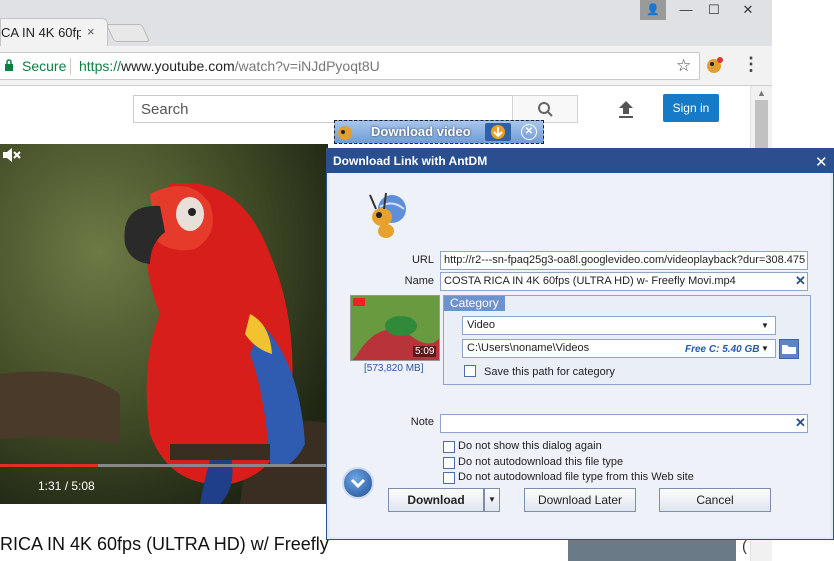 The width and height of the screenshot is (834, 561). Describe the element at coordinates (765, 348) in the screenshot. I see `path-dropdown-arrow-icon: ▼` at that location.